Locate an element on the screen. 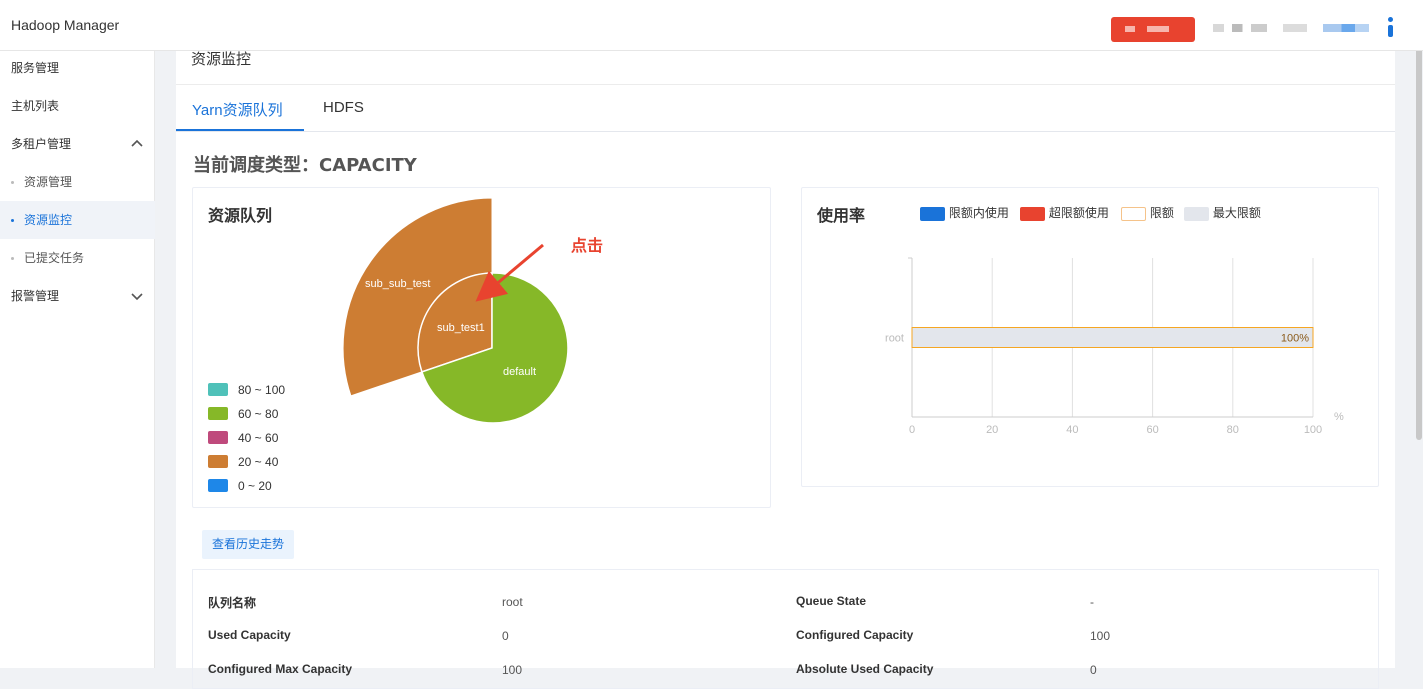 This screenshot has height=689, width=1423. top-bar: Hadoop Manager is located at coordinates (711, 25).